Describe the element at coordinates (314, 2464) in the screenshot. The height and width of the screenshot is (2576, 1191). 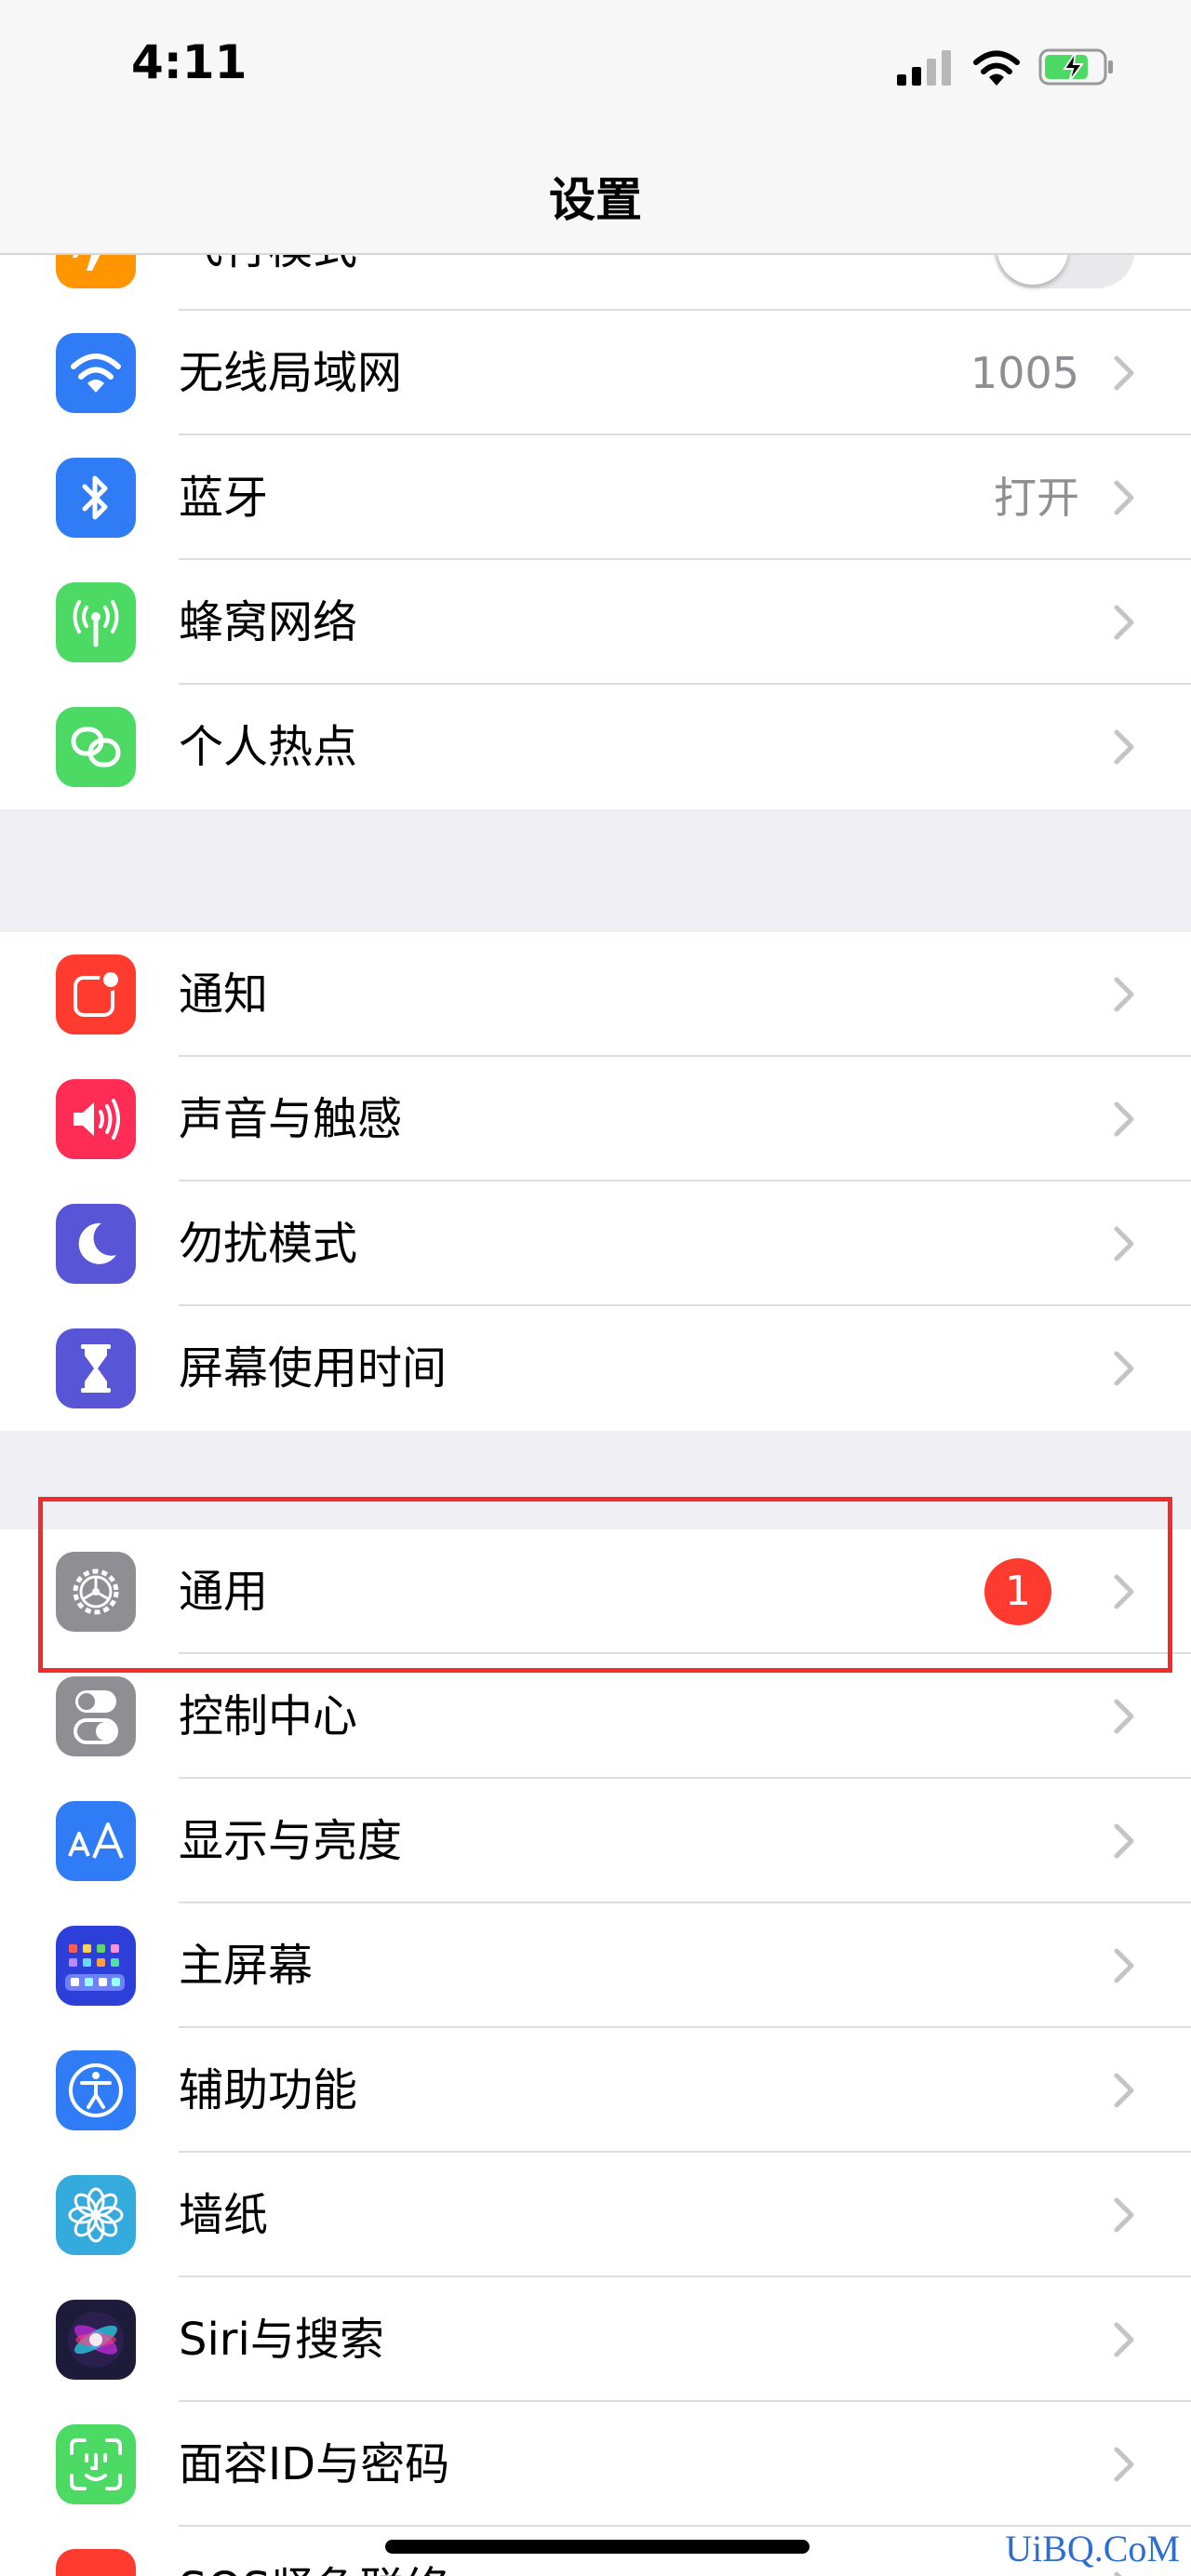
I see `settings-row-label: 面容ID与密码` at that location.